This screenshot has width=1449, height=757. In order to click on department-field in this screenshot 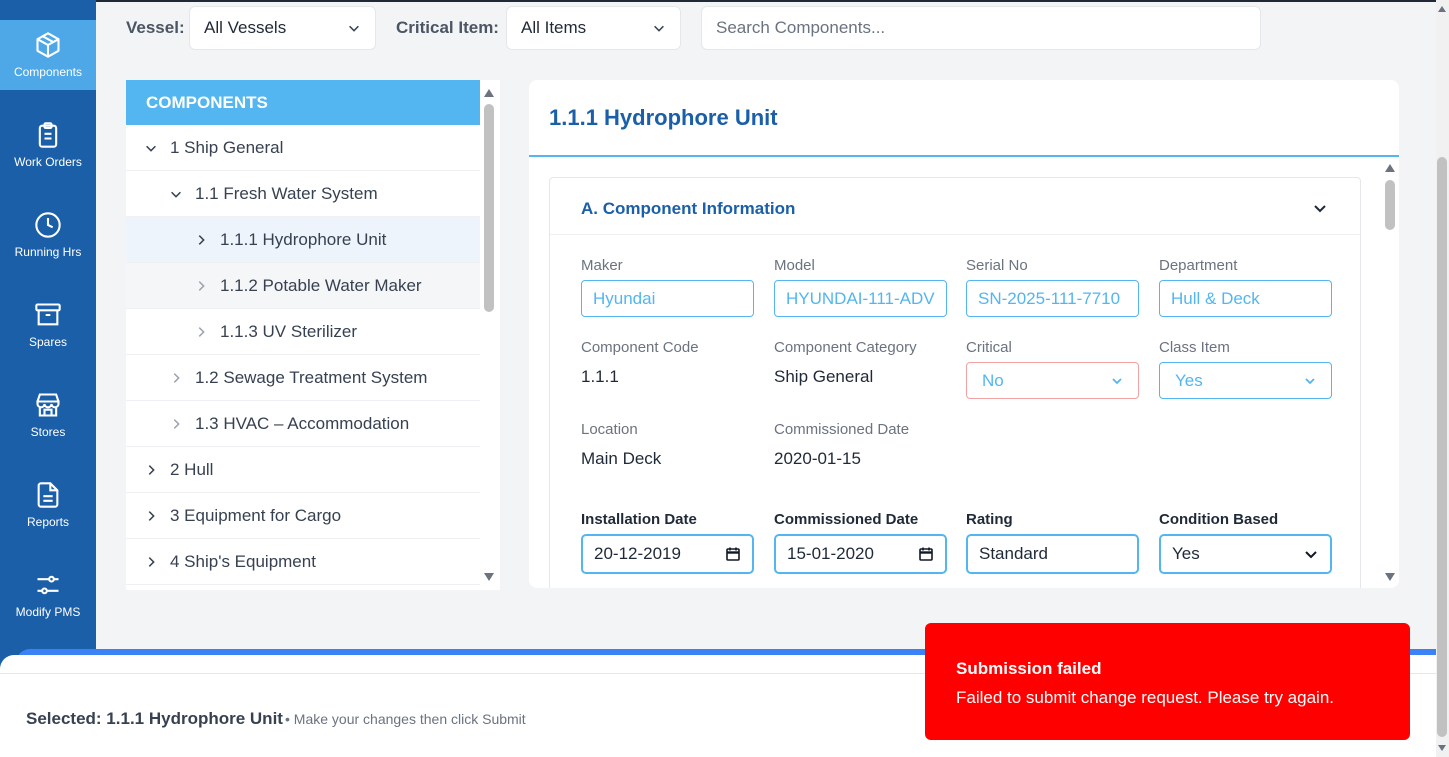, I will do `click(1245, 298)`.